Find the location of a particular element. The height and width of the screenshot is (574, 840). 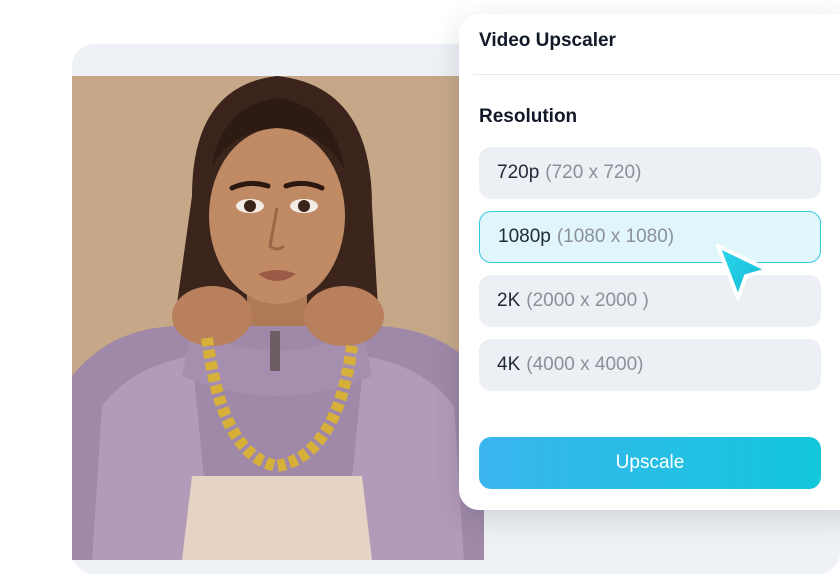

option-name: 4K is located at coordinates (509, 364).